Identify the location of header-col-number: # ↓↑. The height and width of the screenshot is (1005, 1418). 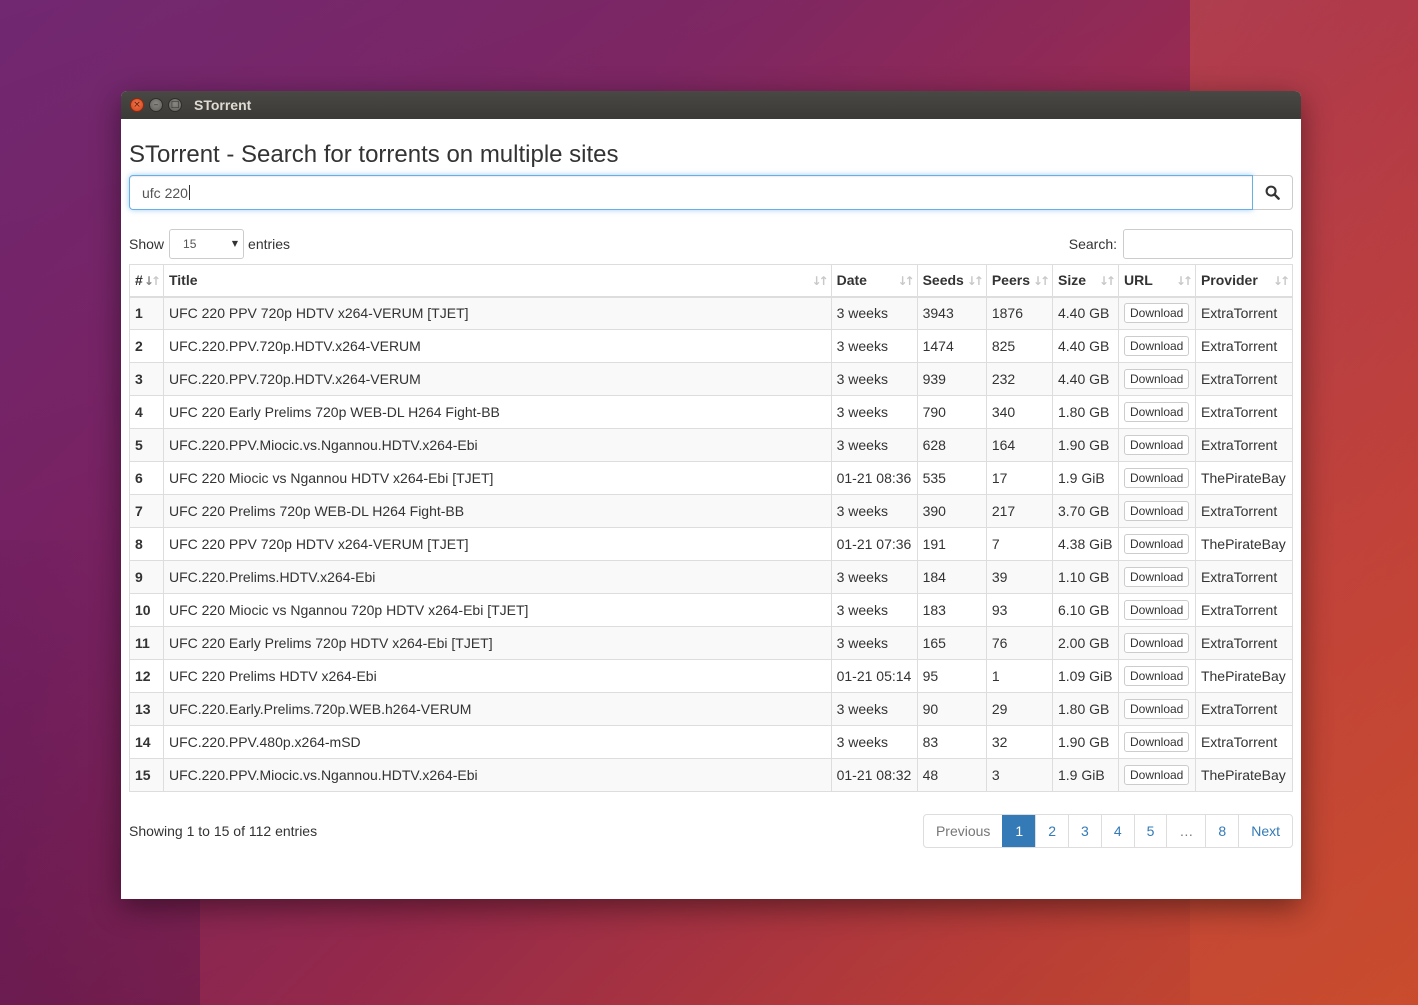
(146, 281).